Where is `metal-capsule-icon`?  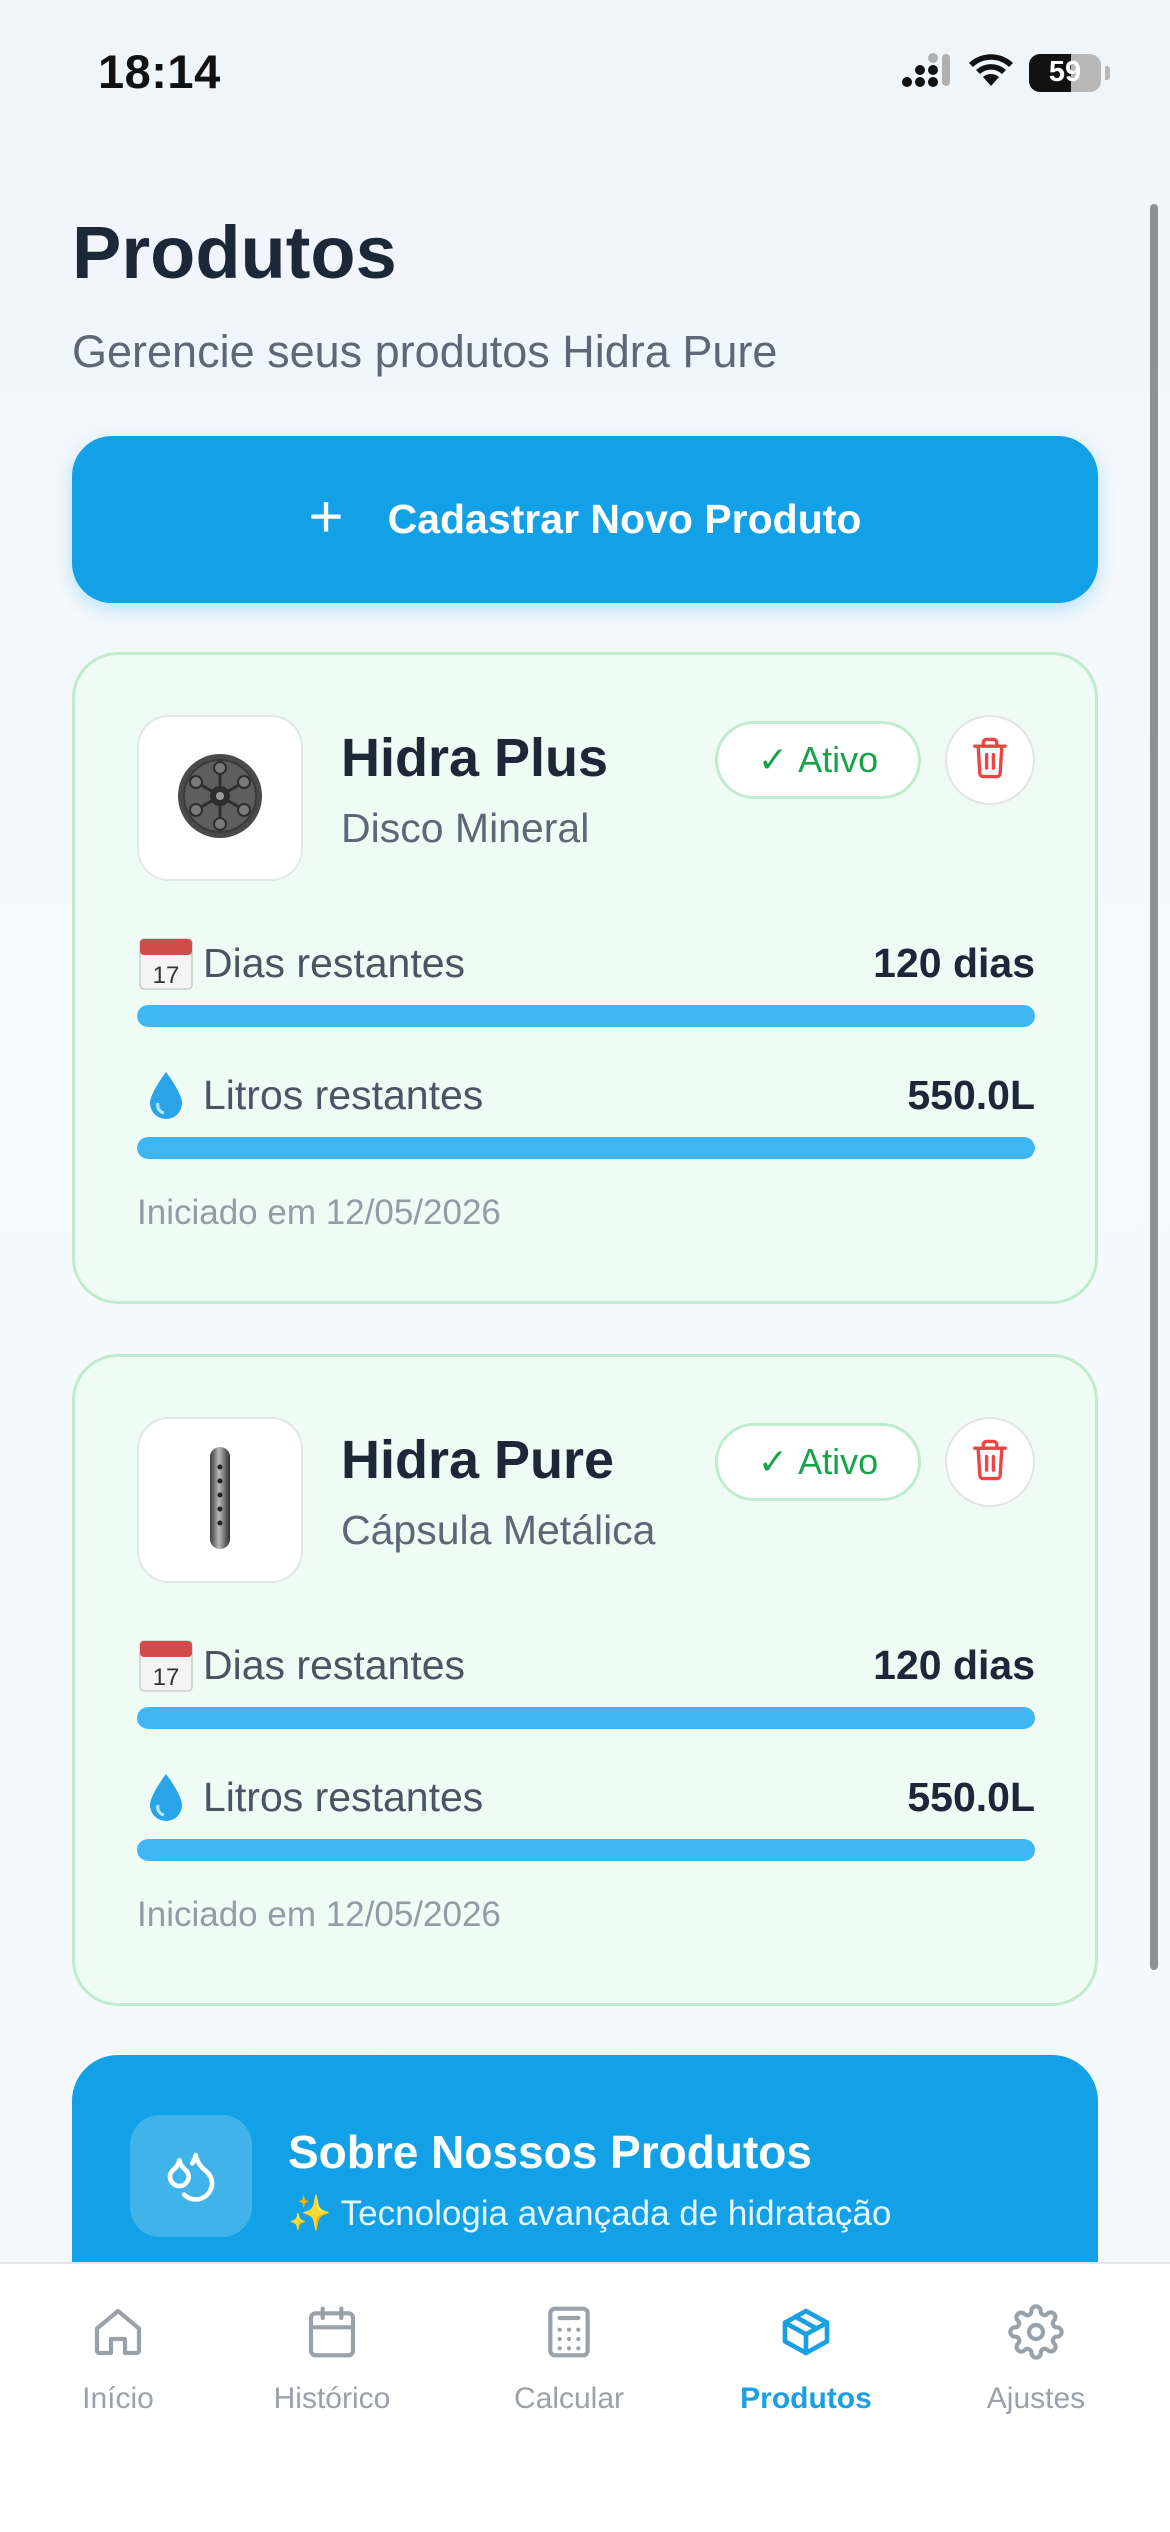
metal-capsule-icon is located at coordinates (220, 1500).